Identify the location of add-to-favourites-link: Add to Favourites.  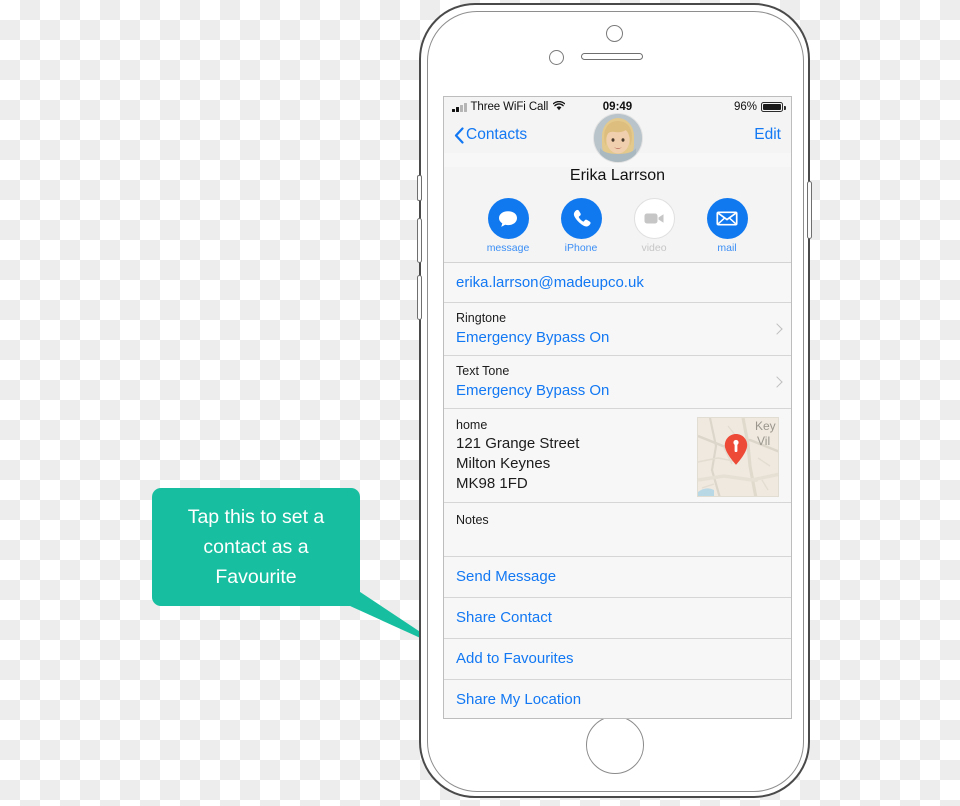
(515, 658).